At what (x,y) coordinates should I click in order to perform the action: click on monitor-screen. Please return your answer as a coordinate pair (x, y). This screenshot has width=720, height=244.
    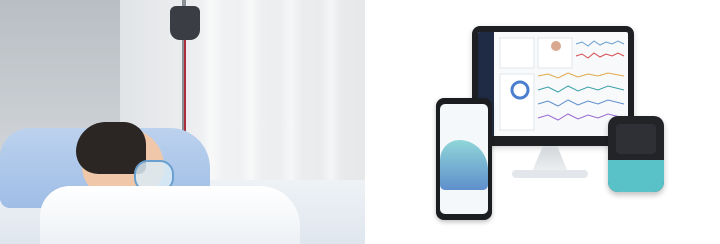
    Looking at the image, I should click on (553, 84).